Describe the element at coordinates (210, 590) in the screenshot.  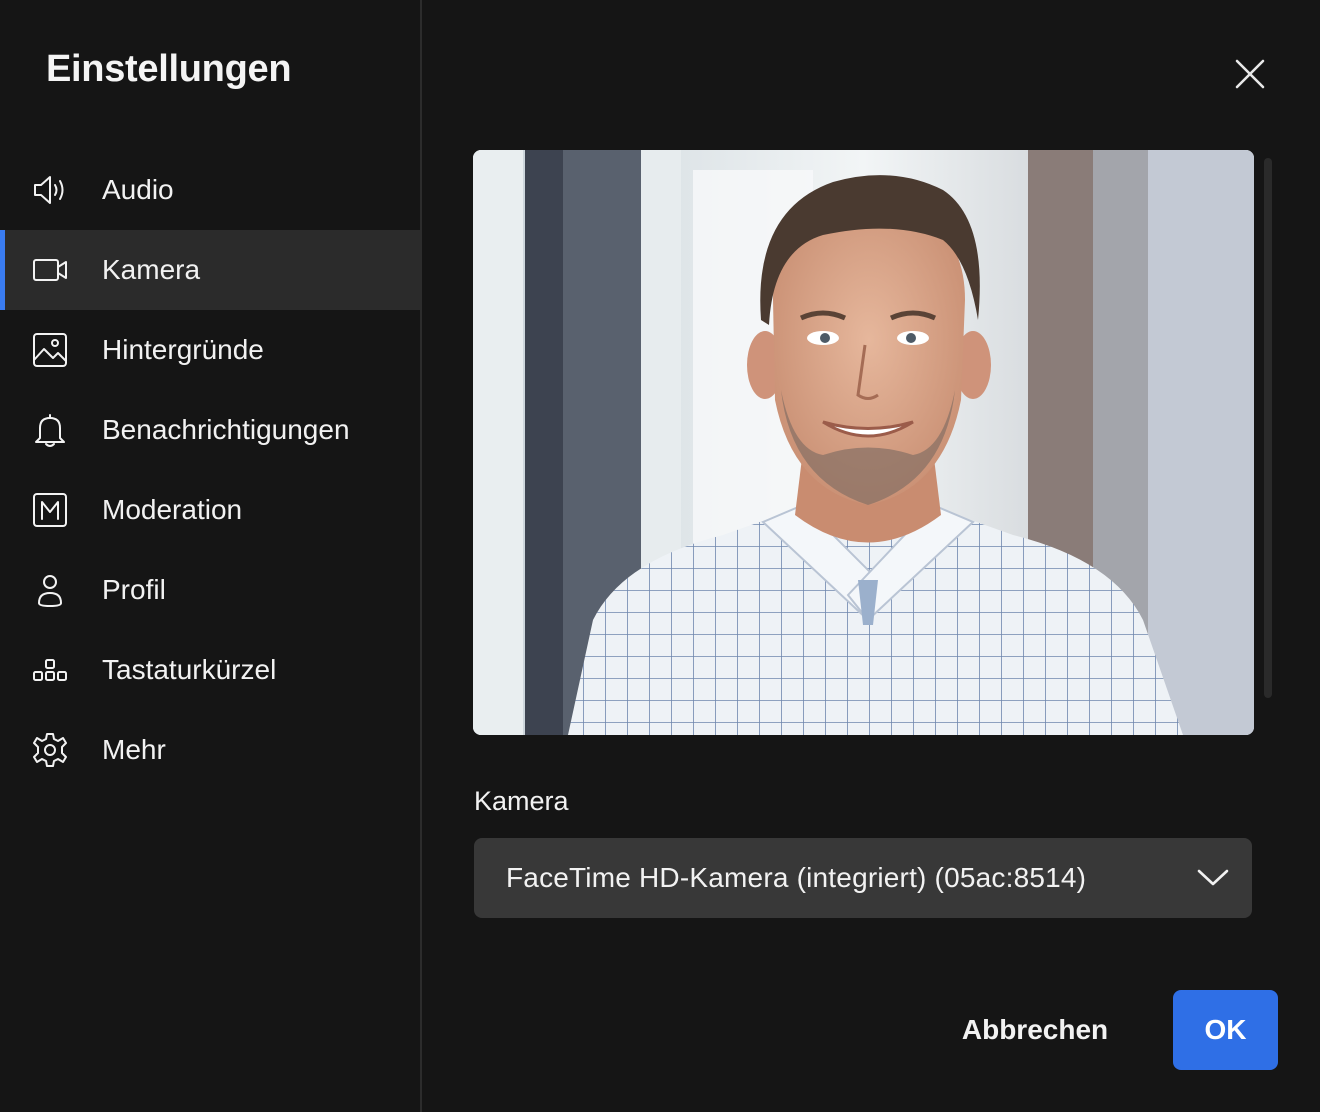
I see `sidebar-item-profil: Profil` at that location.